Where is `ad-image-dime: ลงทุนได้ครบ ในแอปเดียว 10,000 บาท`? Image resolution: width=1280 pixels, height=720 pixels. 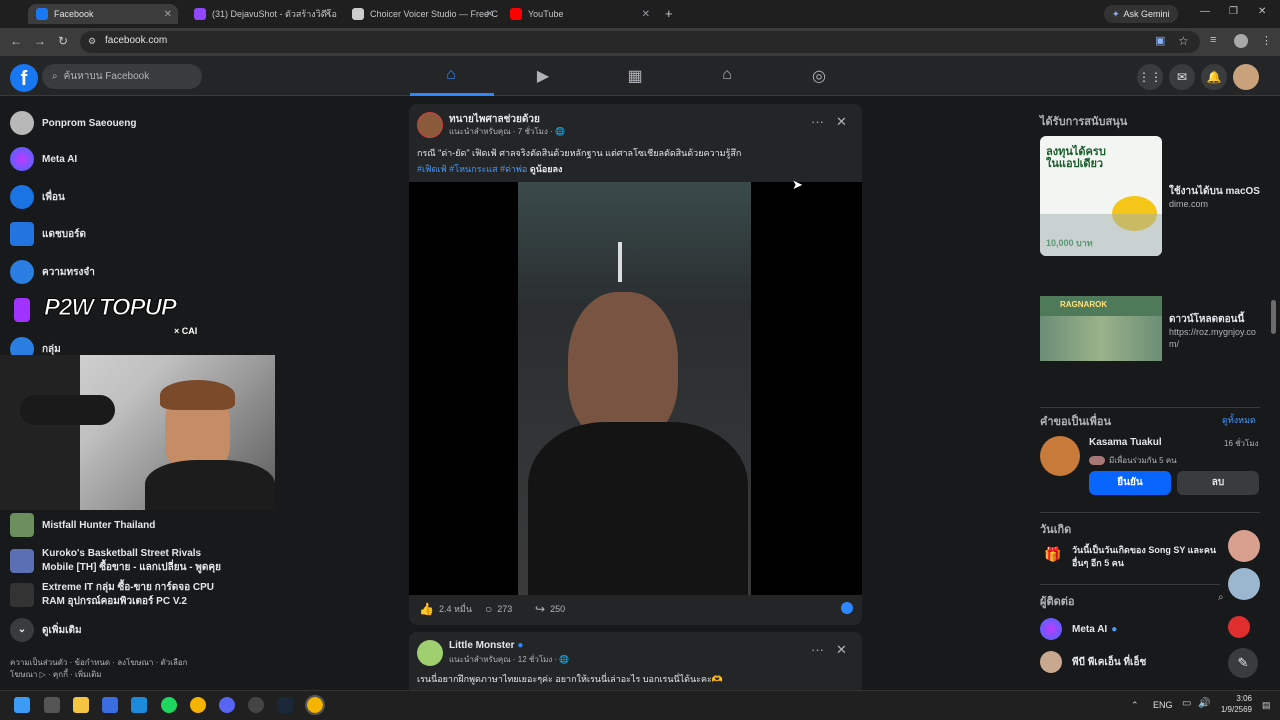
ad-image-dime: ลงทุนได้ครบ ในแอปเดียว 10,000 บาท is located at coordinates (1101, 196).